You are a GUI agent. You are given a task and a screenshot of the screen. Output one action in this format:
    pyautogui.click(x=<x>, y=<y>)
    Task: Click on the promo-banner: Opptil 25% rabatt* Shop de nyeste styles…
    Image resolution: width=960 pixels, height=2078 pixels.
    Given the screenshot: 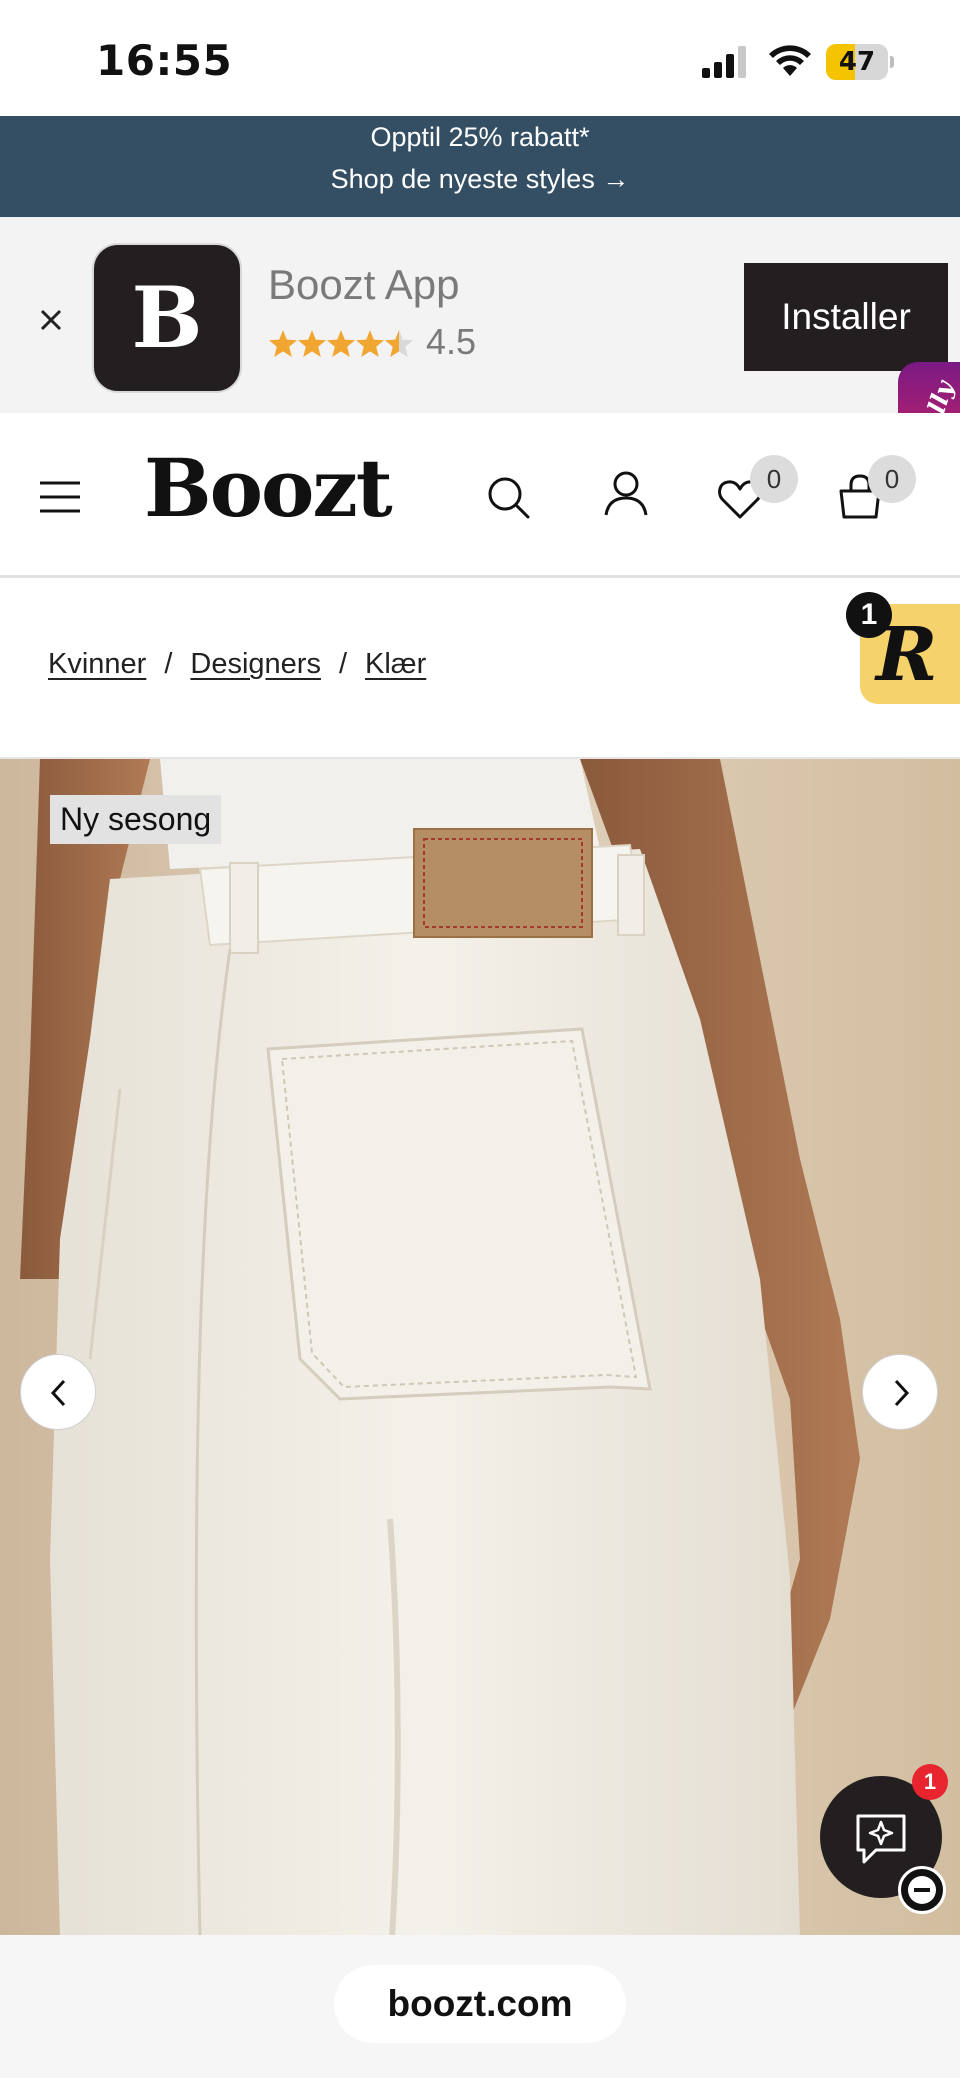 What is the action you would take?
    pyautogui.click(x=480, y=166)
    